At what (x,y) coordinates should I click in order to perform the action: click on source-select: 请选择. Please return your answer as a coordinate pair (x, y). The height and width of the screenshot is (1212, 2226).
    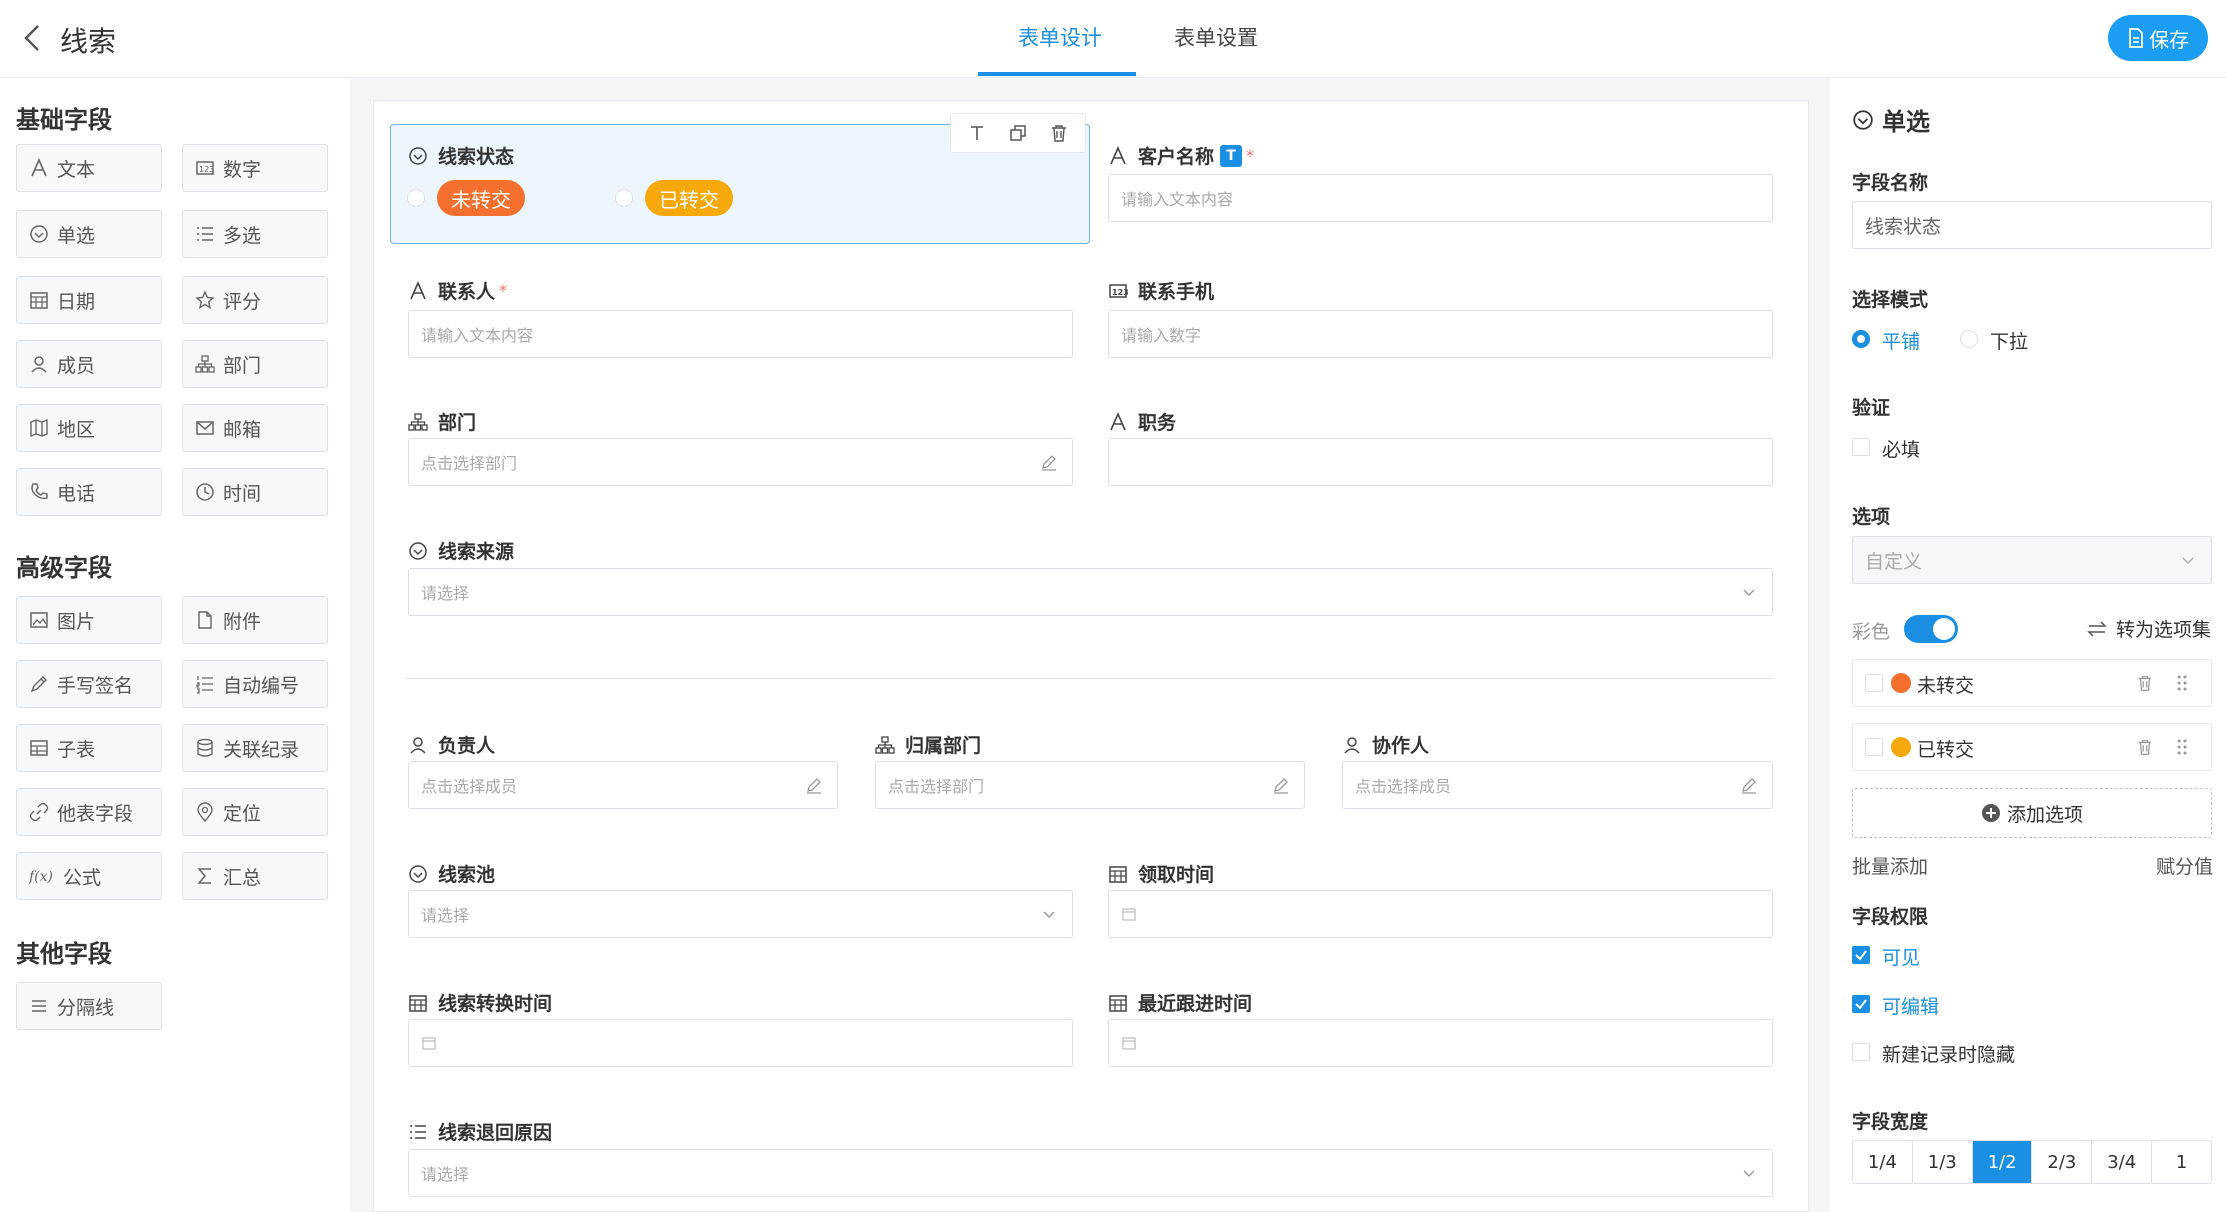
    Looking at the image, I should click on (1090, 592).